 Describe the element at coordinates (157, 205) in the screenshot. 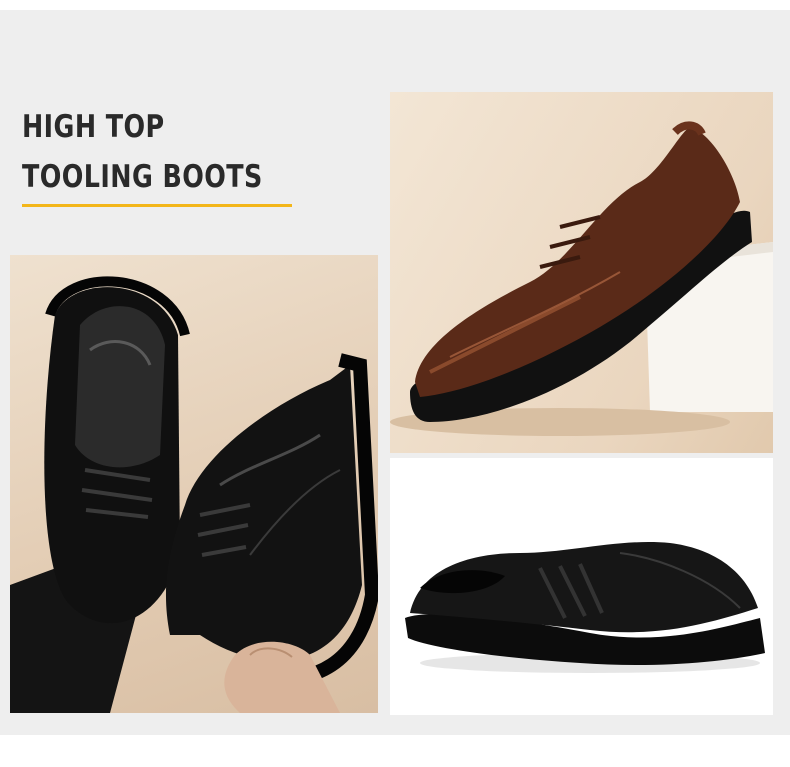

I see `accent-underline` at that location.